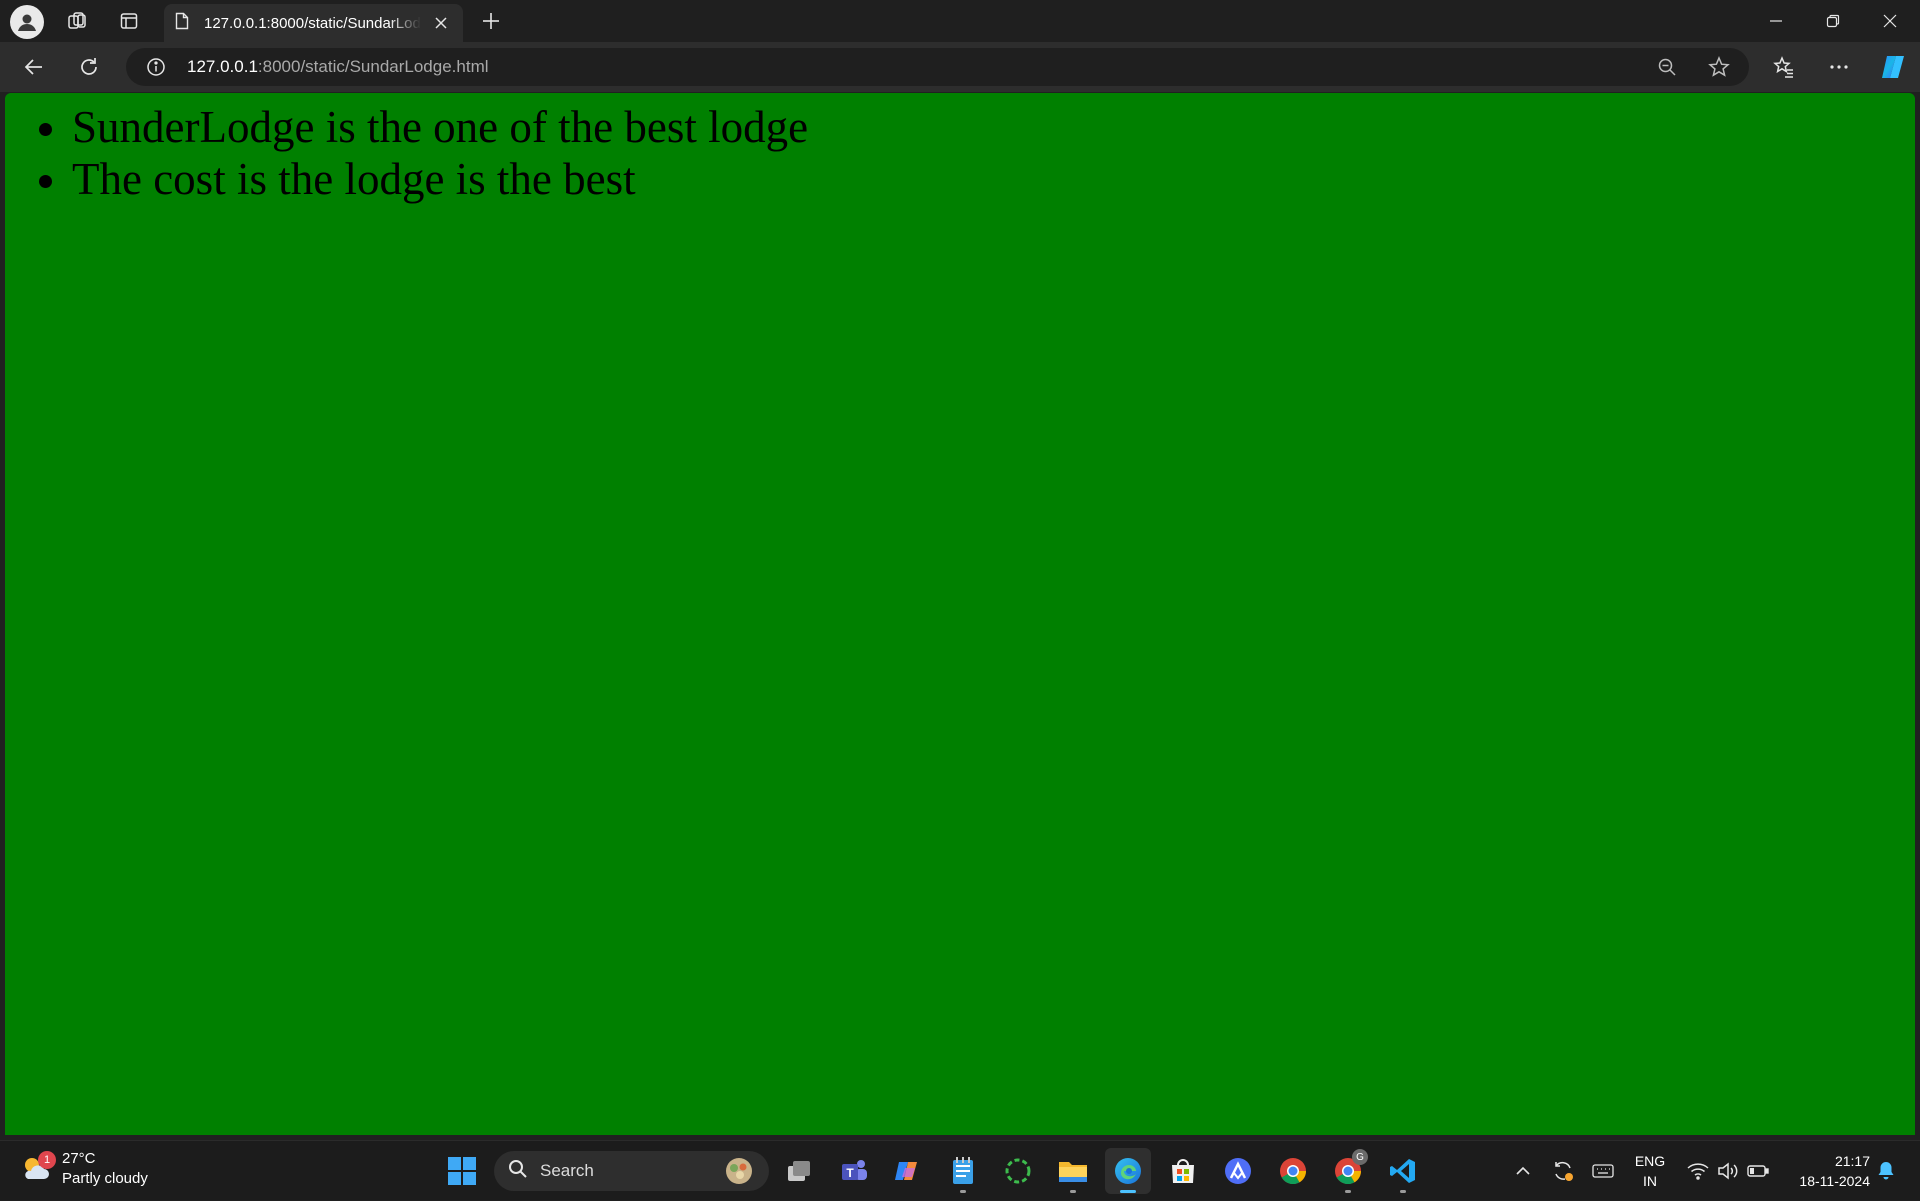  Describe the element at coordinates (1886, 1171) in the screenshot. I see `notifications-icon` at that location.